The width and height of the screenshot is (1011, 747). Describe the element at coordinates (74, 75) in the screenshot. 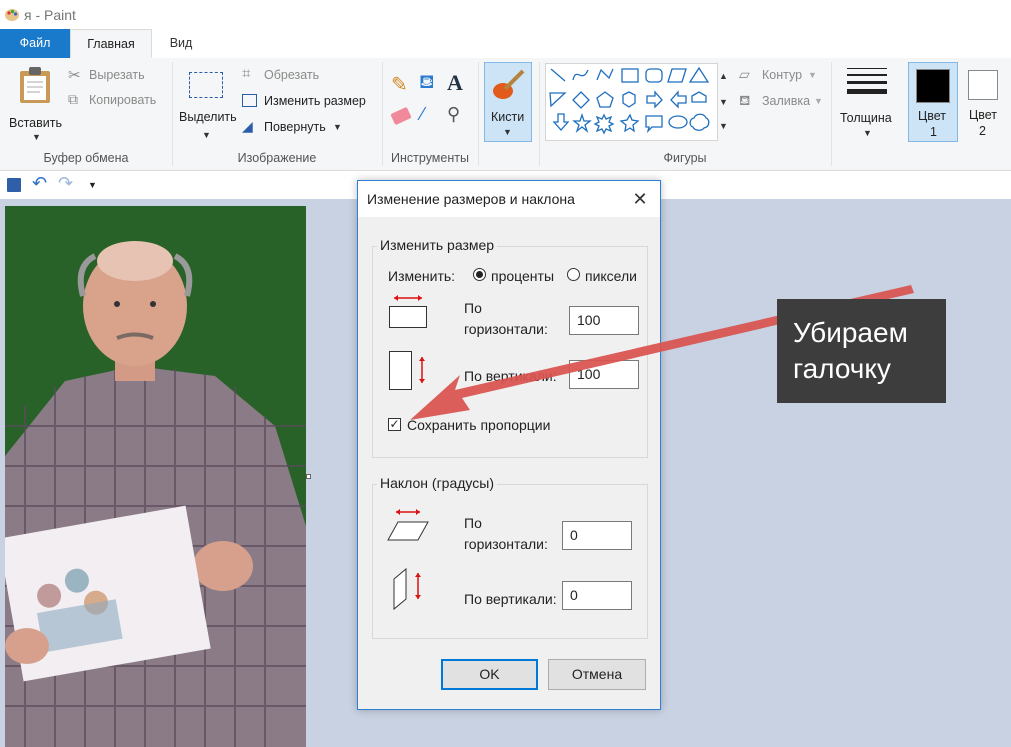

I see `scissors-icon: ✂` at that location.